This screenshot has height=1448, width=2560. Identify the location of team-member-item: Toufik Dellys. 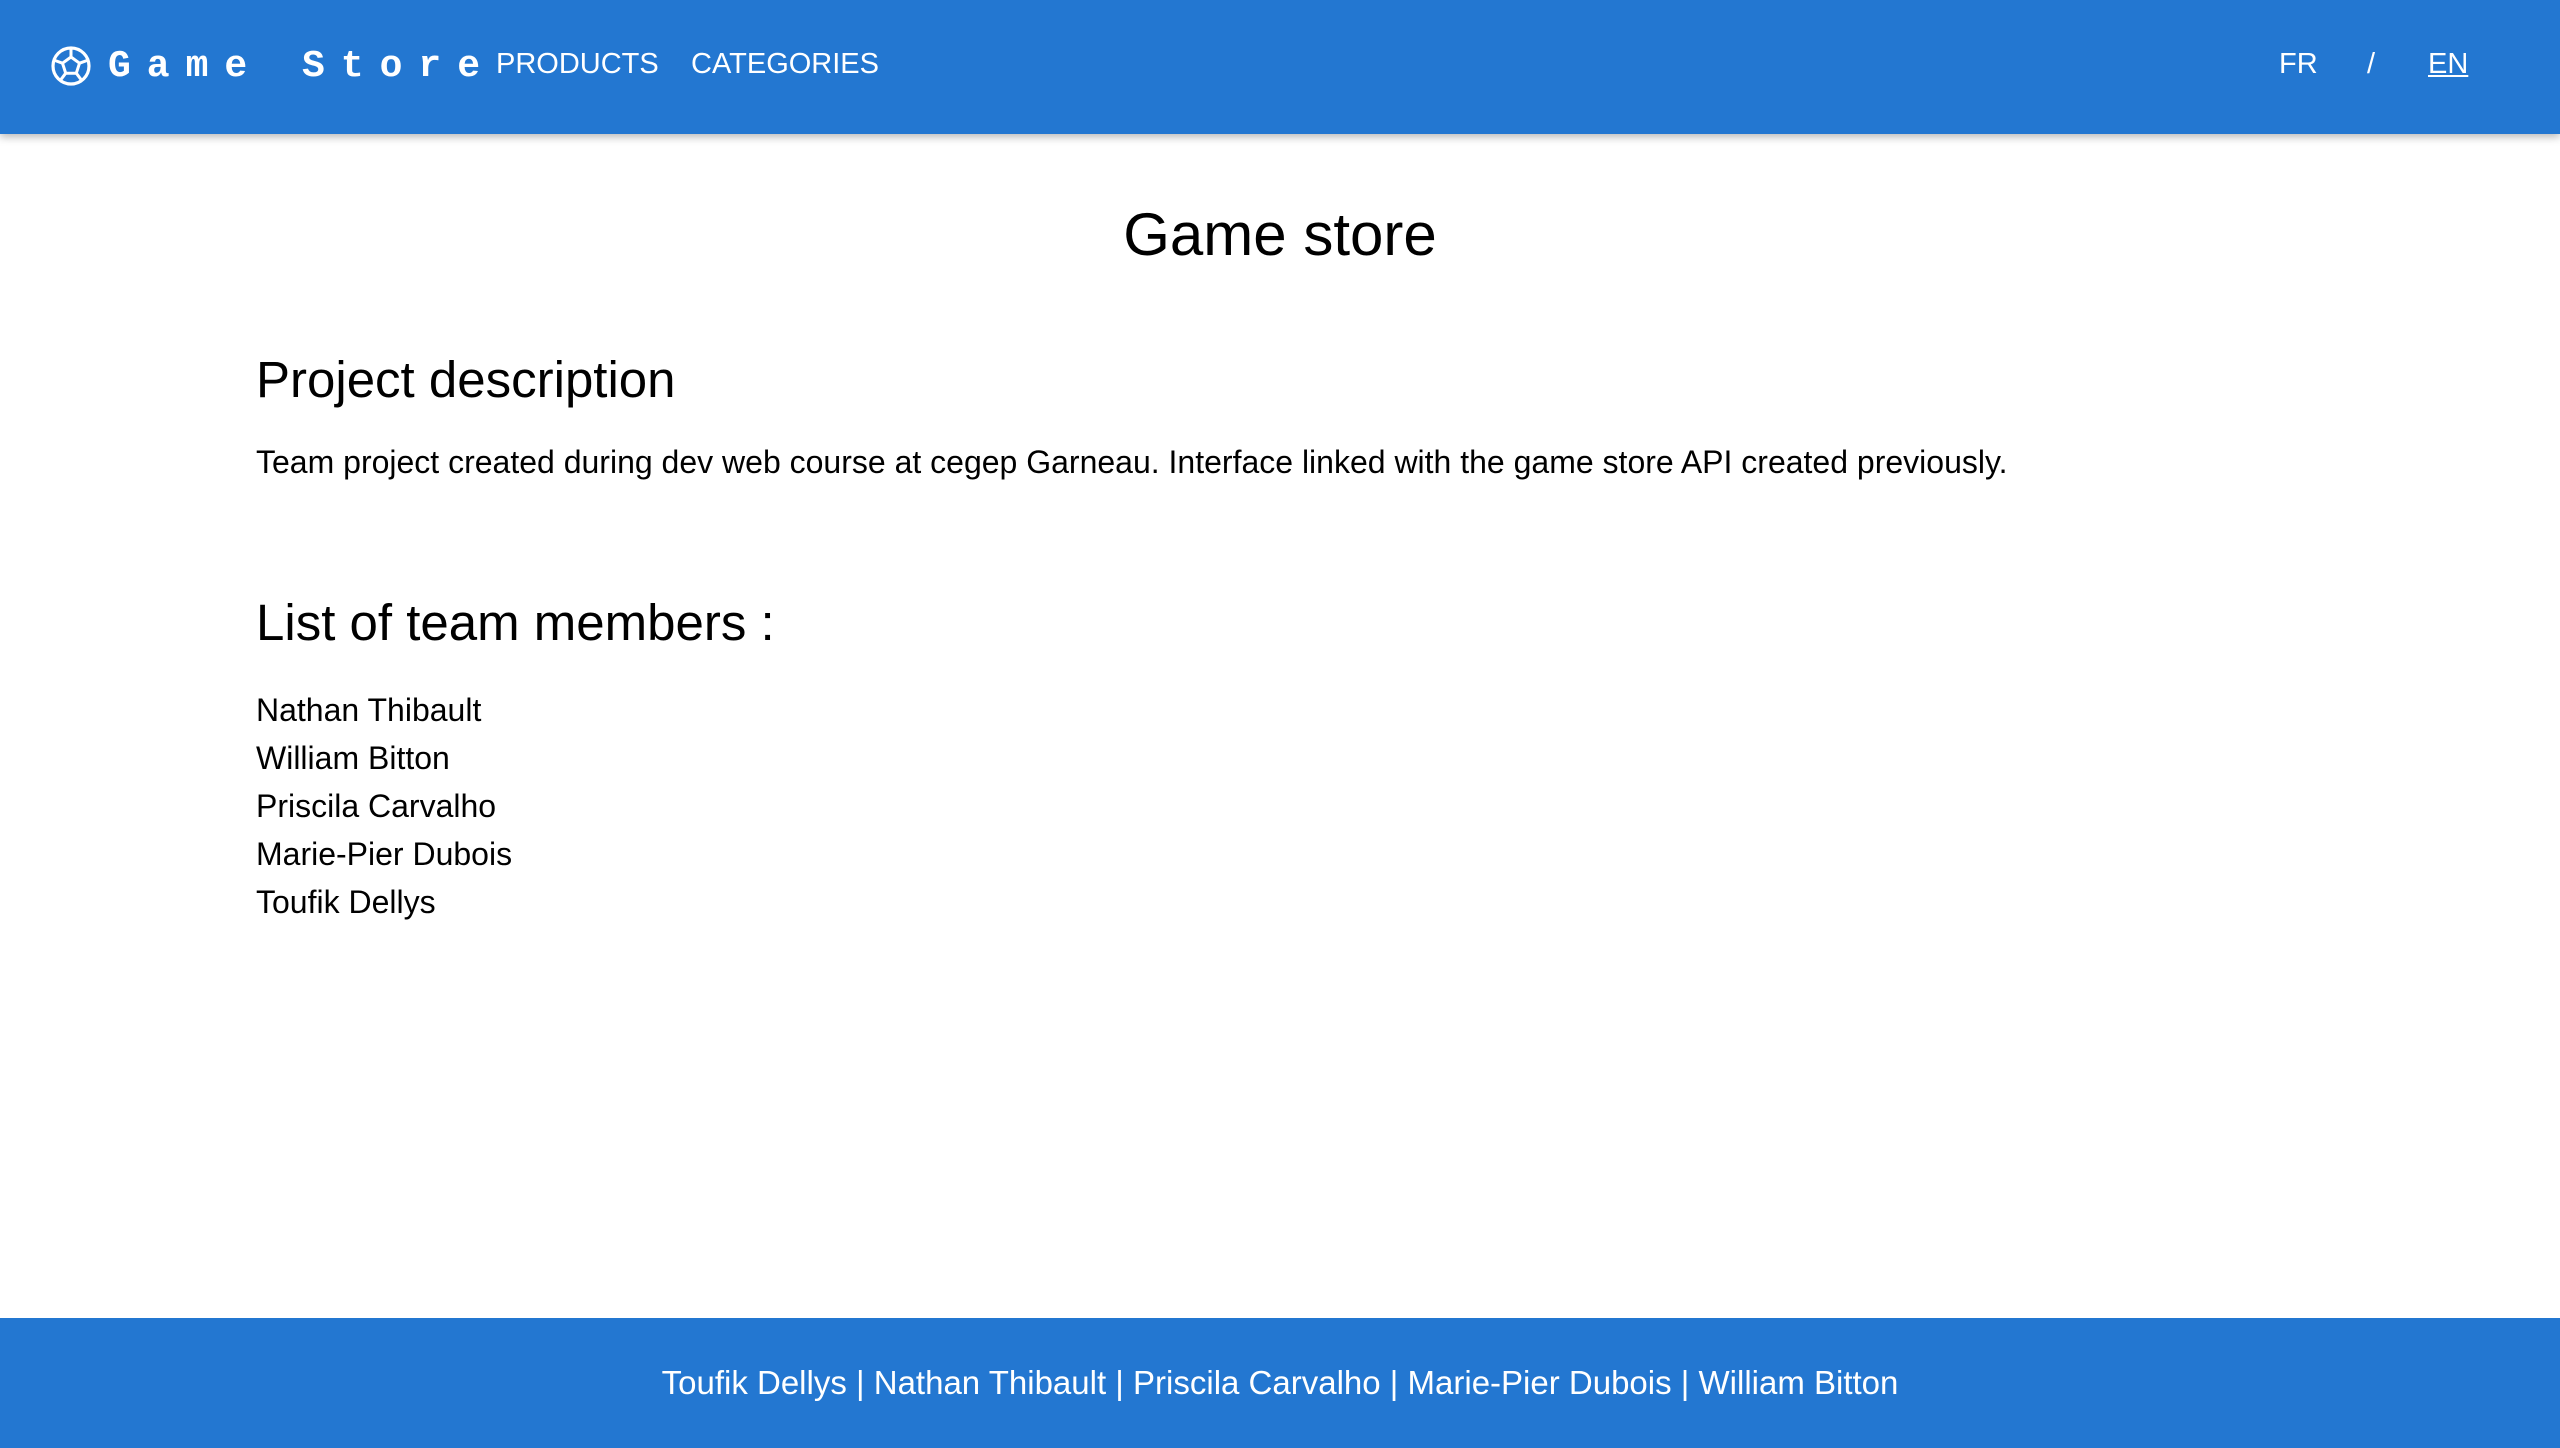
(346, 902).